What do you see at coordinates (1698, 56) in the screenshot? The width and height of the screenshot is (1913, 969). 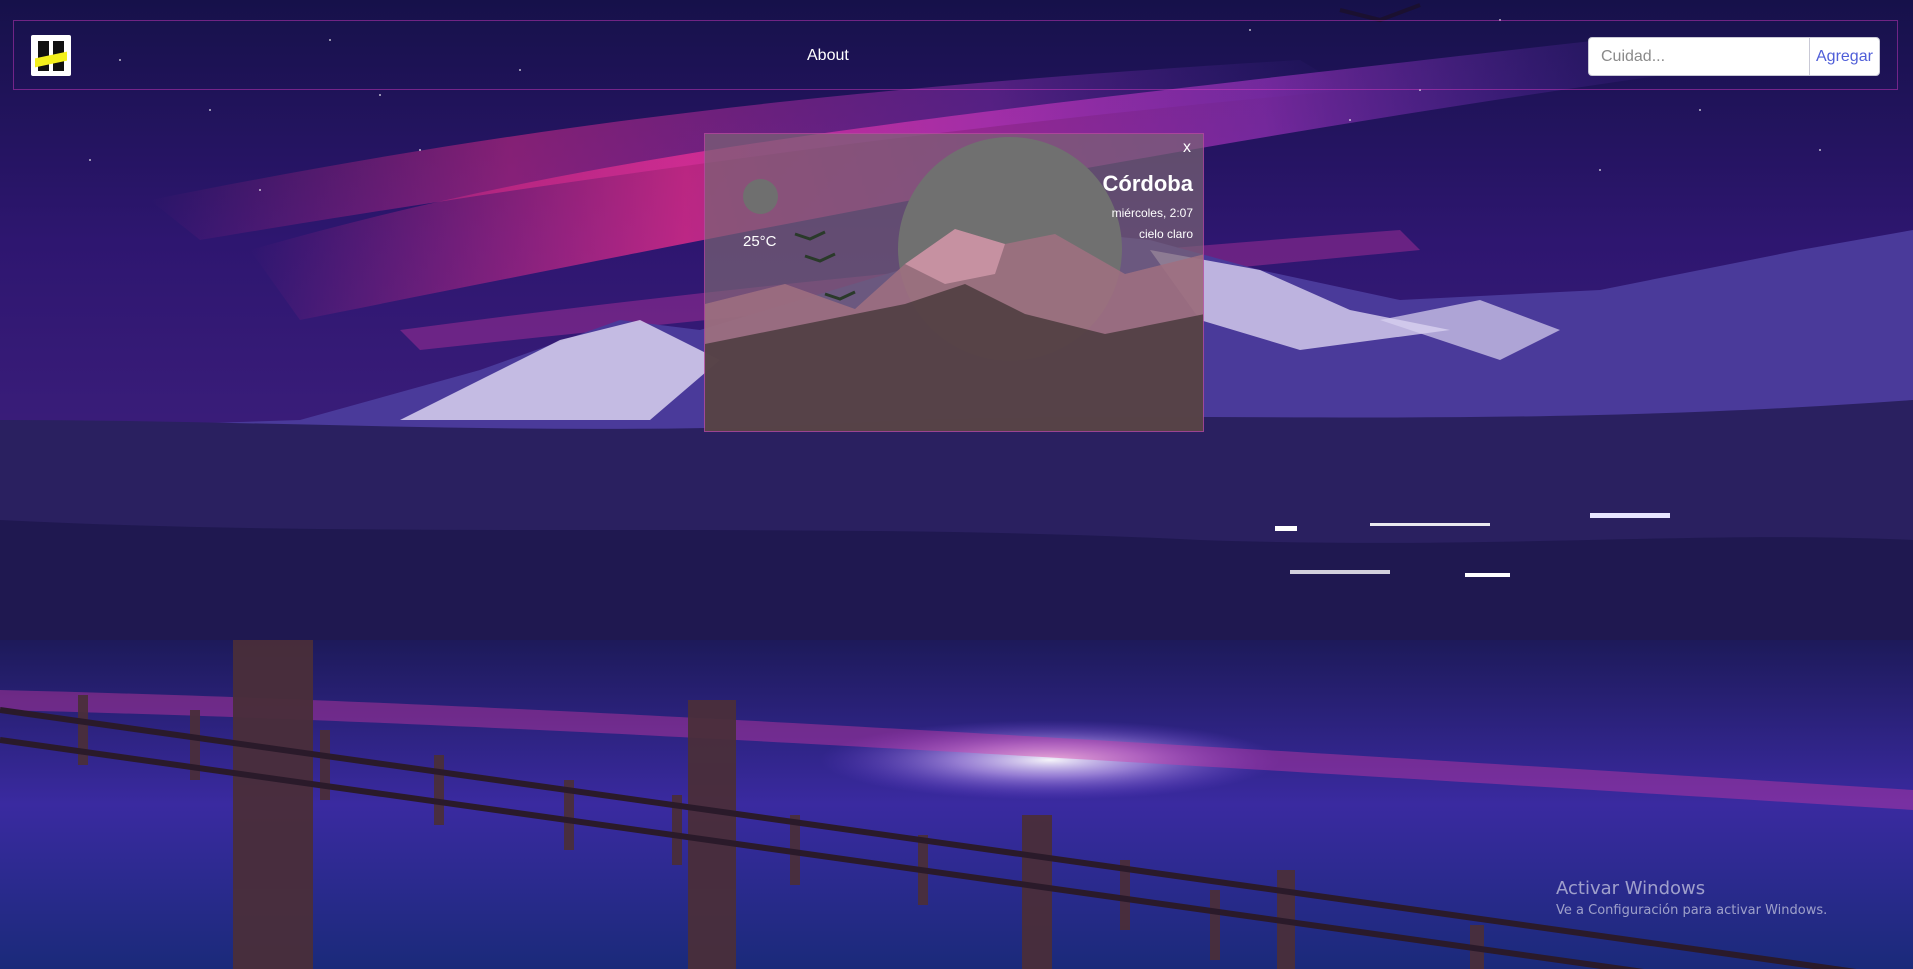 I see `city-search-input` at bounding box center [1698, 56].